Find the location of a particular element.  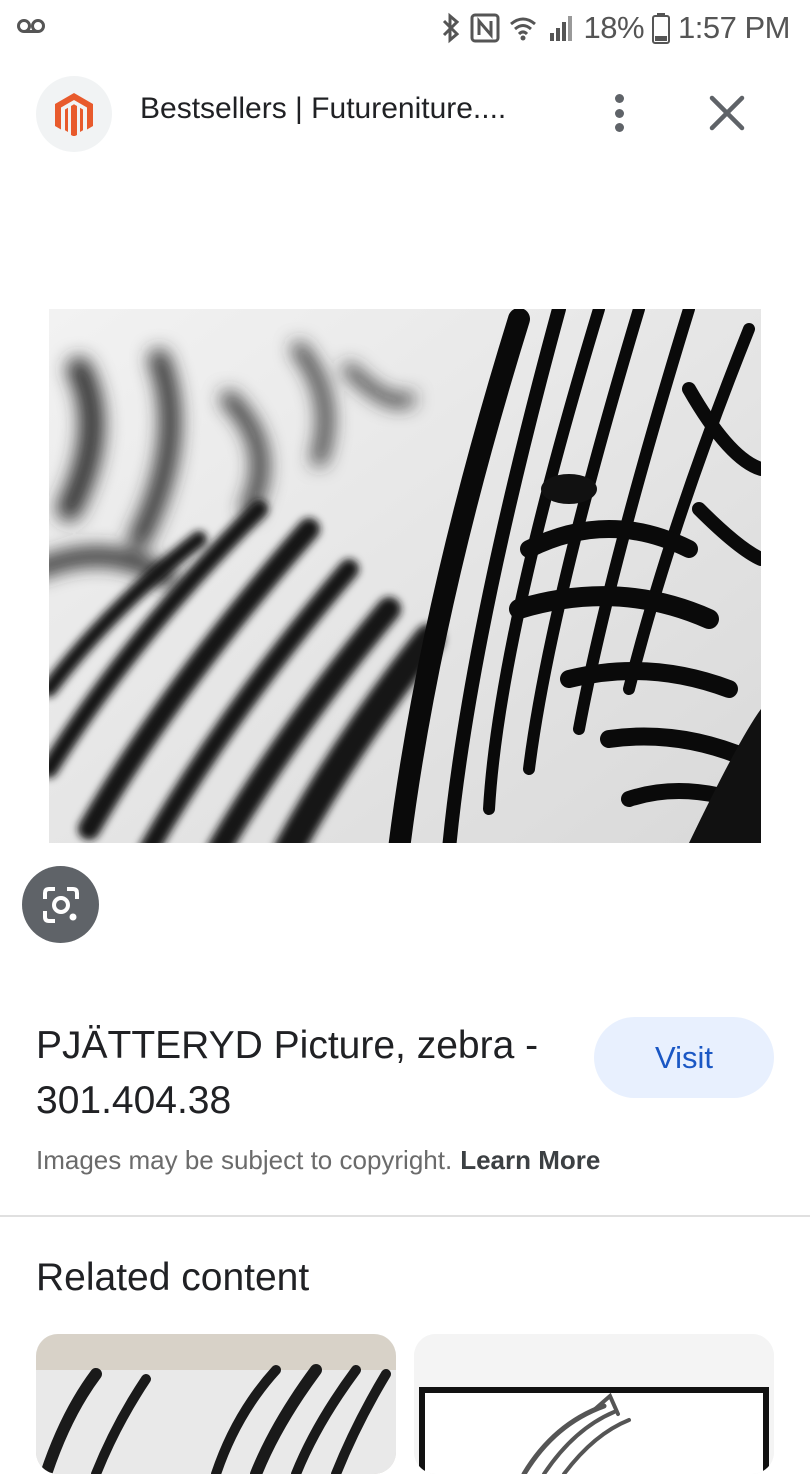

site-favicon is located at coordinates (74, 114).